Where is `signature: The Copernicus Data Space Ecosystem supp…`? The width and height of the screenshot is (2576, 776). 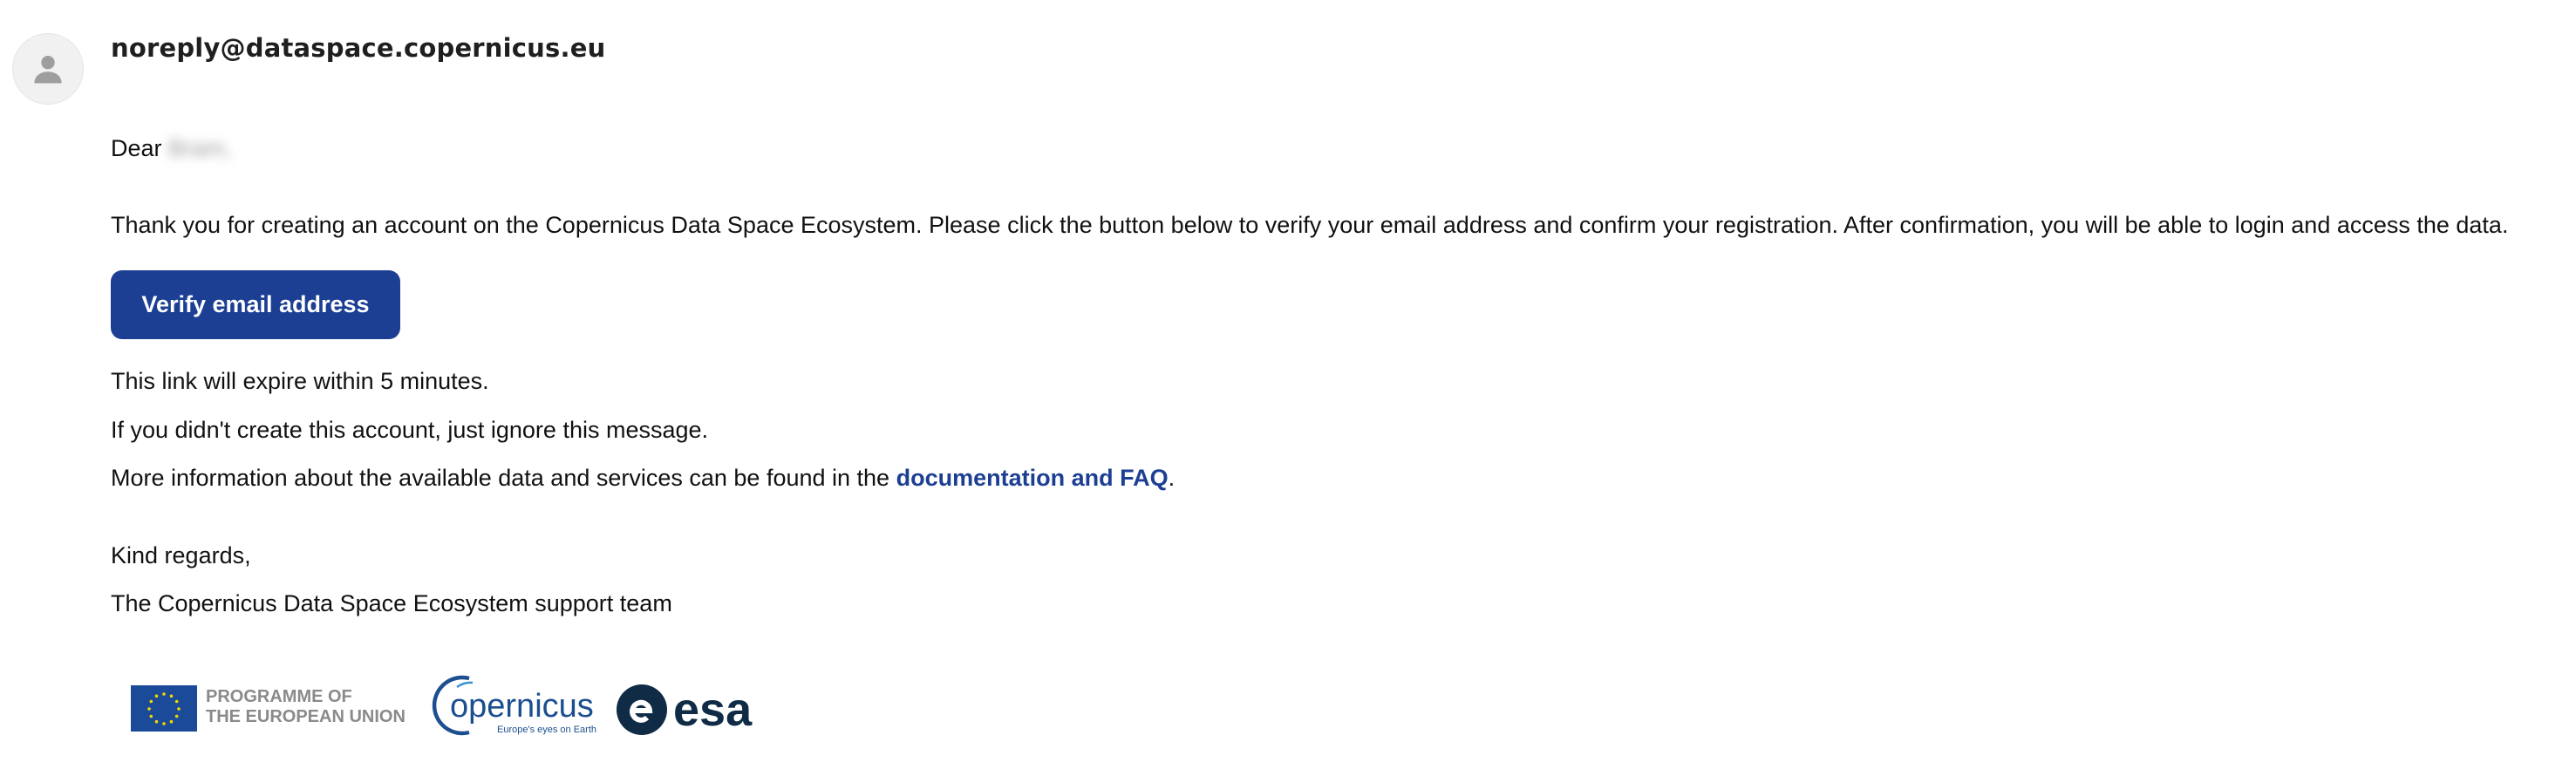 signature: The Copernicus Data Space Ecosystem supp… is located at coordinates (392, 603).